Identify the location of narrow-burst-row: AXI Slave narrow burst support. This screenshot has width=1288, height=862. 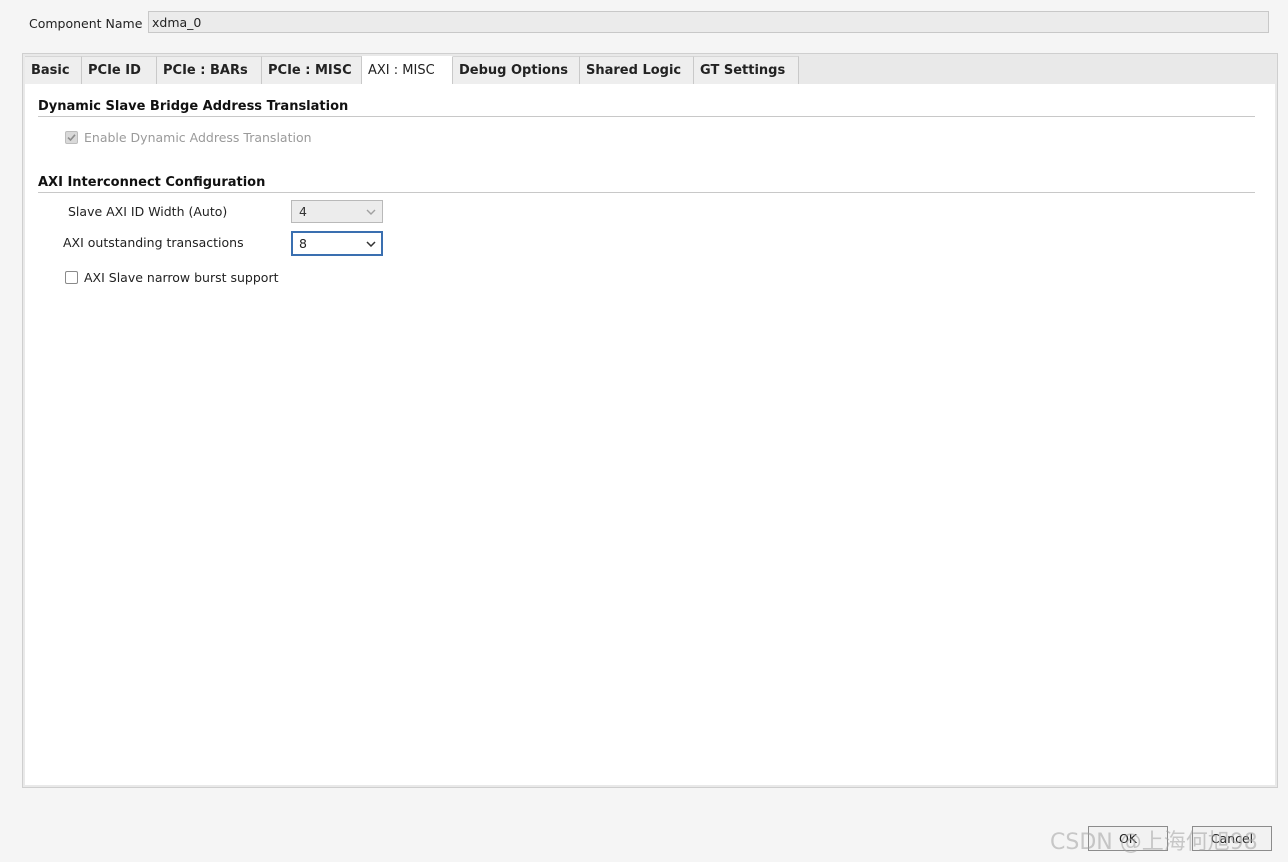
(172, 277).